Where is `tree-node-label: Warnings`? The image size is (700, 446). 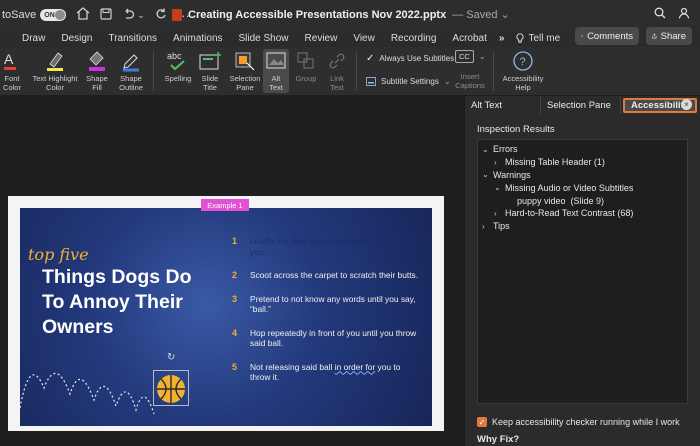 tree-node-label: Warnings is located at coordinates (512, 174).